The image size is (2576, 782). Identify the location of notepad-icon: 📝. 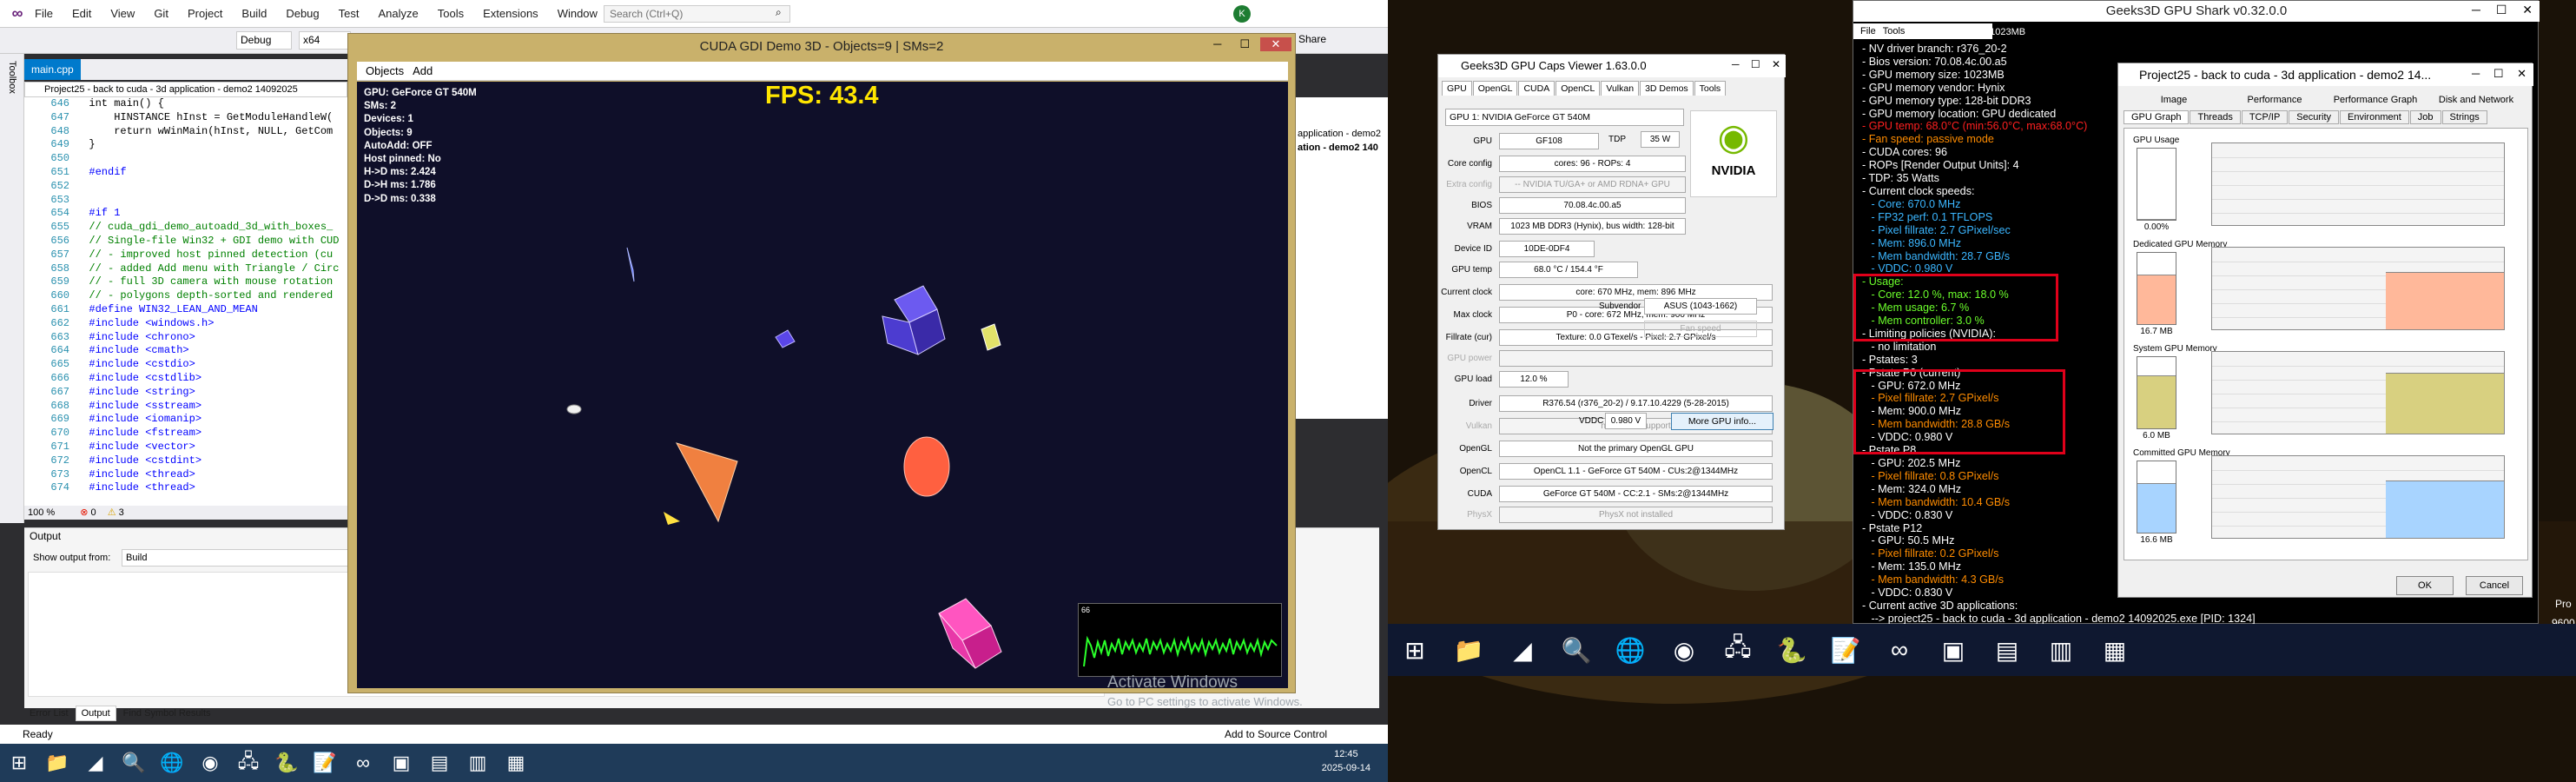
(325, 763).